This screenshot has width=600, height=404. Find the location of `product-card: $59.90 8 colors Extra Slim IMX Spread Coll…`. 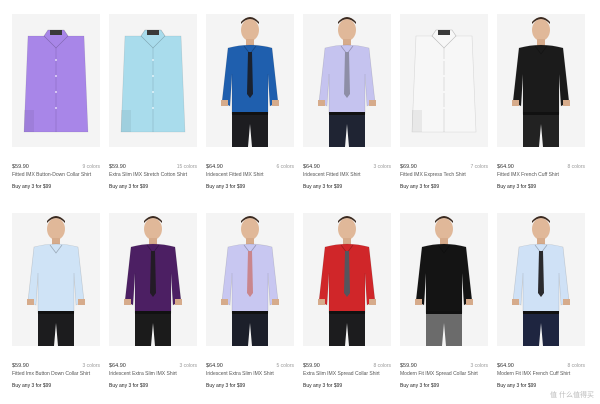

product-card: $59.90 8 colors Extra Slim IMX Spread Coll… is located at coordinates (347, 304).